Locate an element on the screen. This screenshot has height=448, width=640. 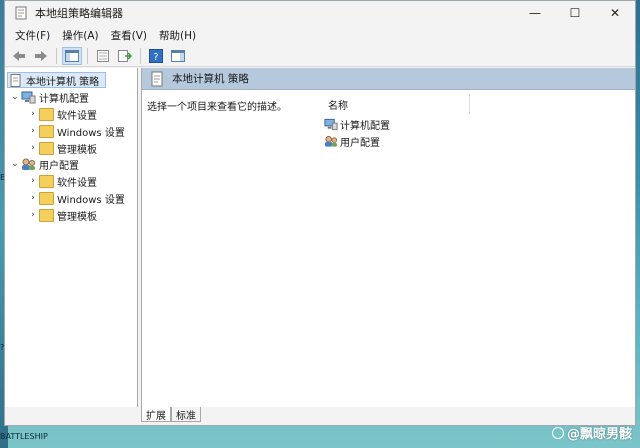
forward-icon is located at coordinates (41, 55).